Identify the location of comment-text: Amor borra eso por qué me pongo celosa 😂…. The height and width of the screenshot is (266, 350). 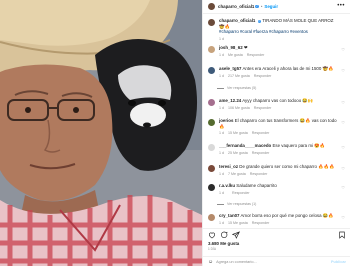
(287, 215).